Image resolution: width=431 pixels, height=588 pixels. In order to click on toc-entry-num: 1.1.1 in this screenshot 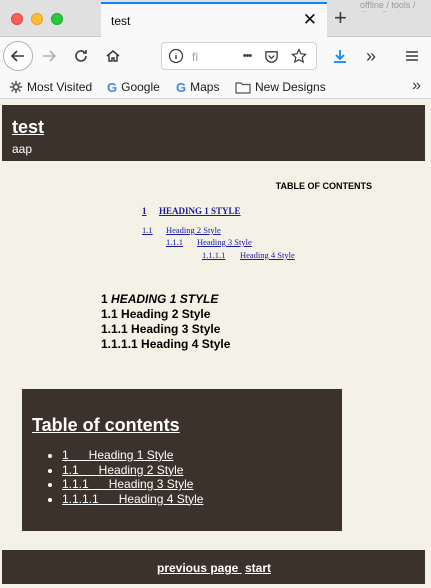, I will do `click(174, 242)`.